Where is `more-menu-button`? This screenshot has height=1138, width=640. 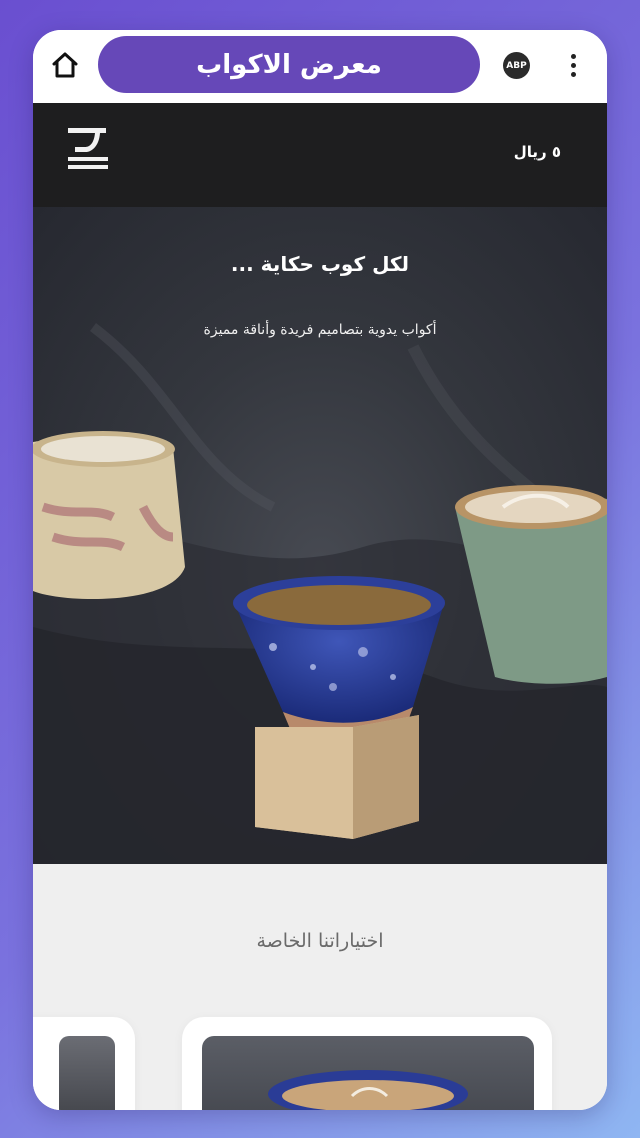
more-menu-button is located at coordinates (573, 65).